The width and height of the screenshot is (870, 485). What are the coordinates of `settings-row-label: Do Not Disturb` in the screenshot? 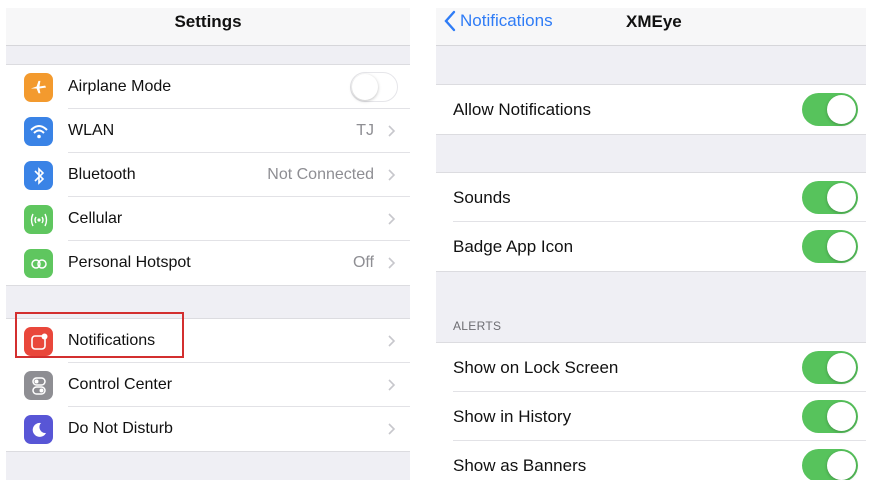 It's located at (120, 428).